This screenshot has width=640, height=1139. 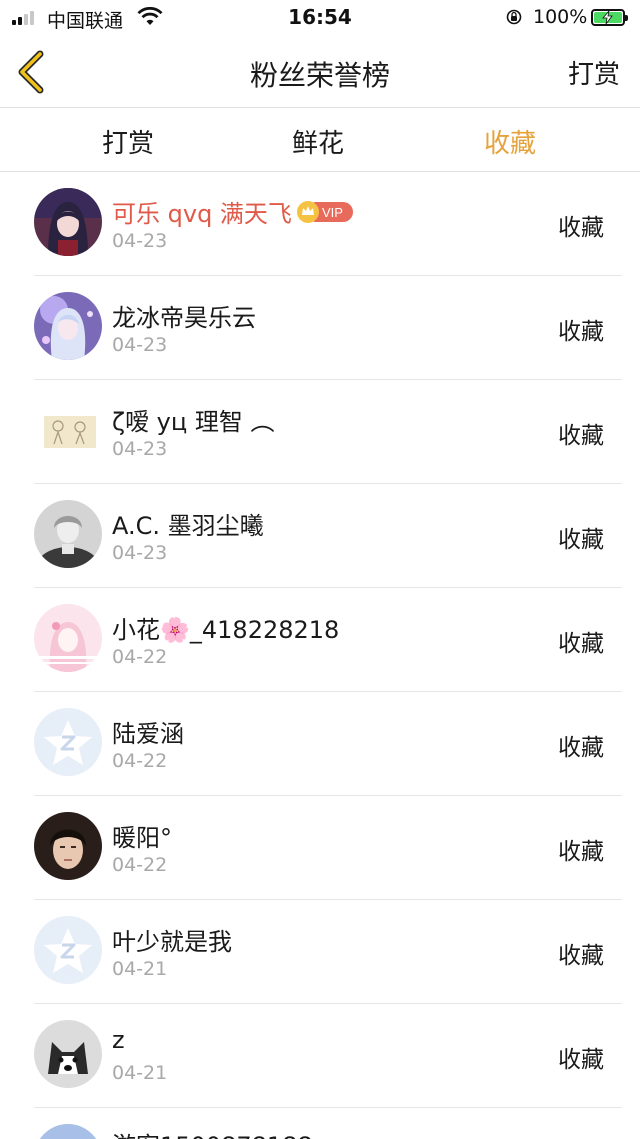 What do you see at coordinates (320, 432) in the screenshot?
I see `list-item: ζ嗳 yц 理智 ︵ 04-23 收藏` at bounding box center [320, 432].